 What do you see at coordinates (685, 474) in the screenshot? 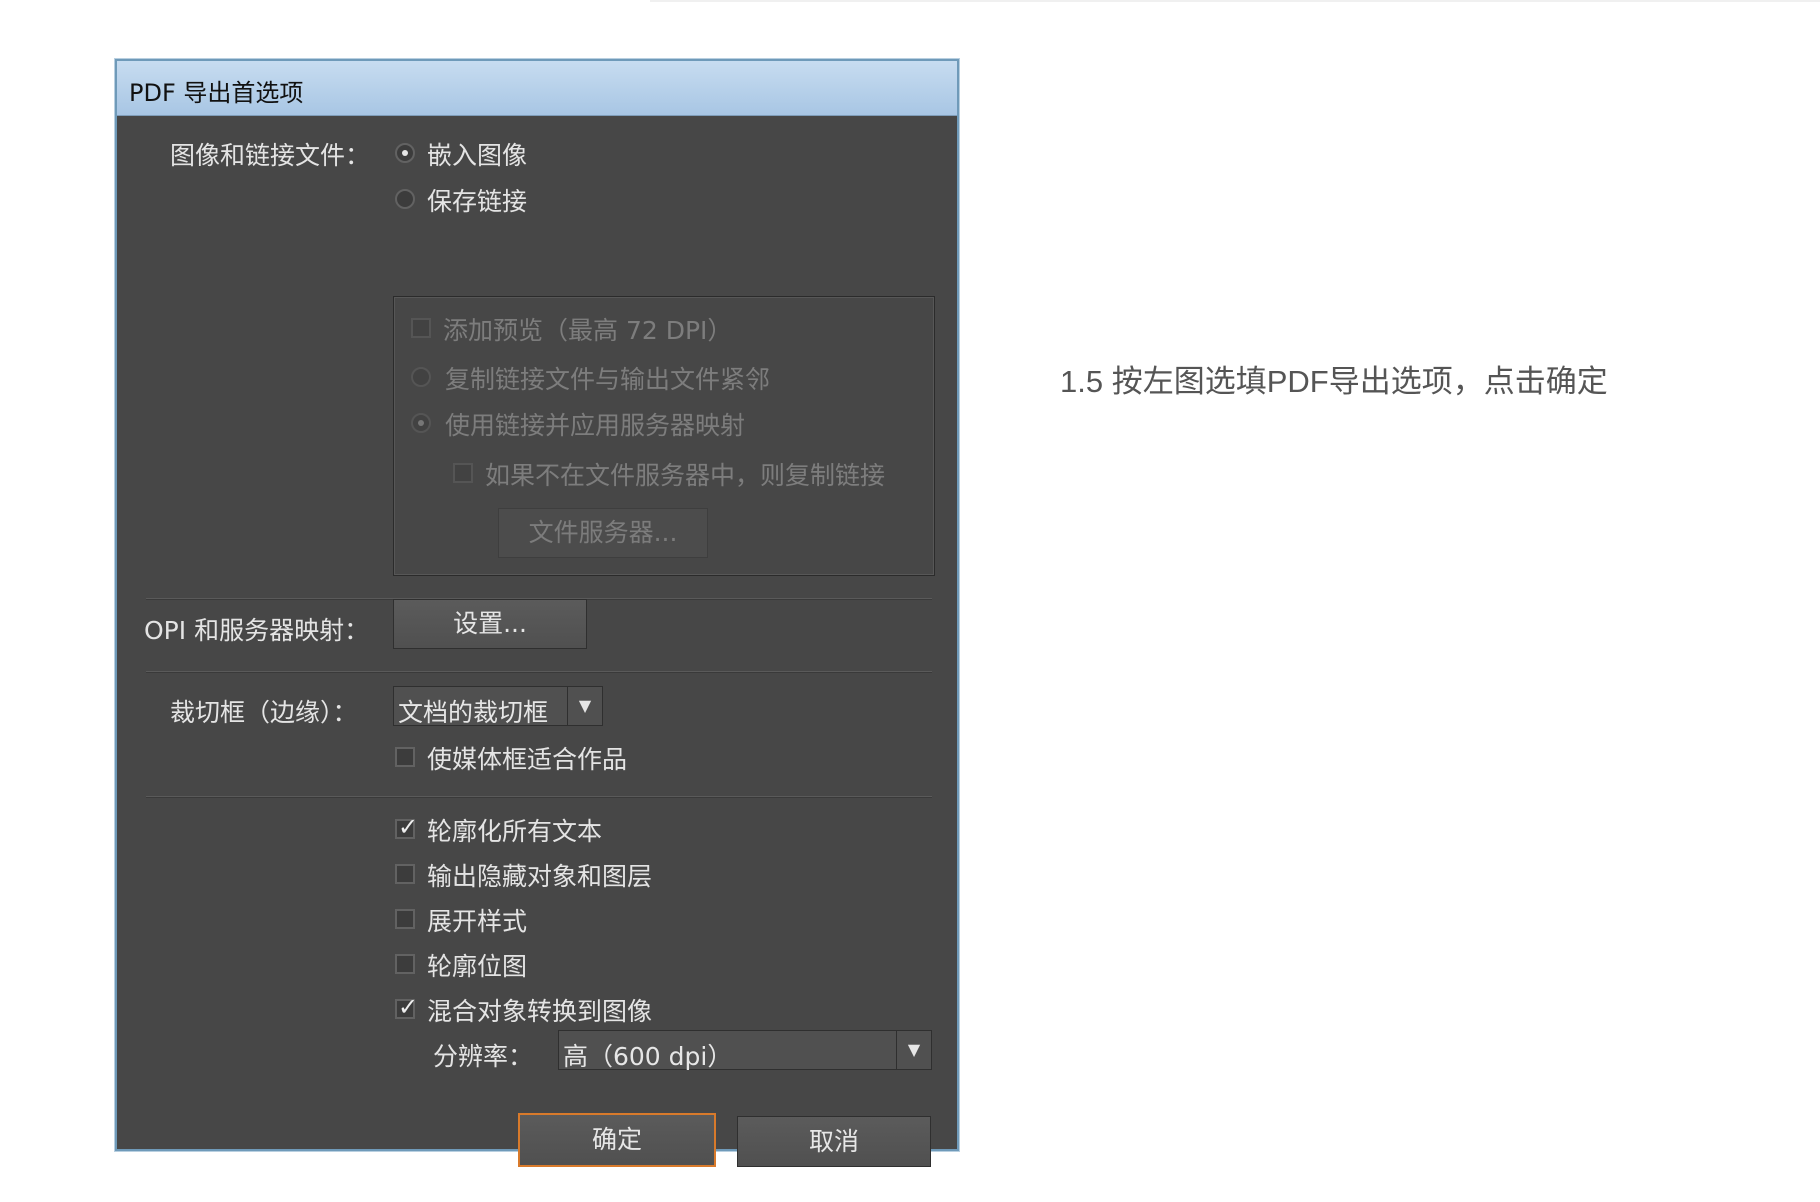
I see `copy-if-not-server-label: 如果不在文件服务器中，则复制链接` at bounding box center [685, 474].